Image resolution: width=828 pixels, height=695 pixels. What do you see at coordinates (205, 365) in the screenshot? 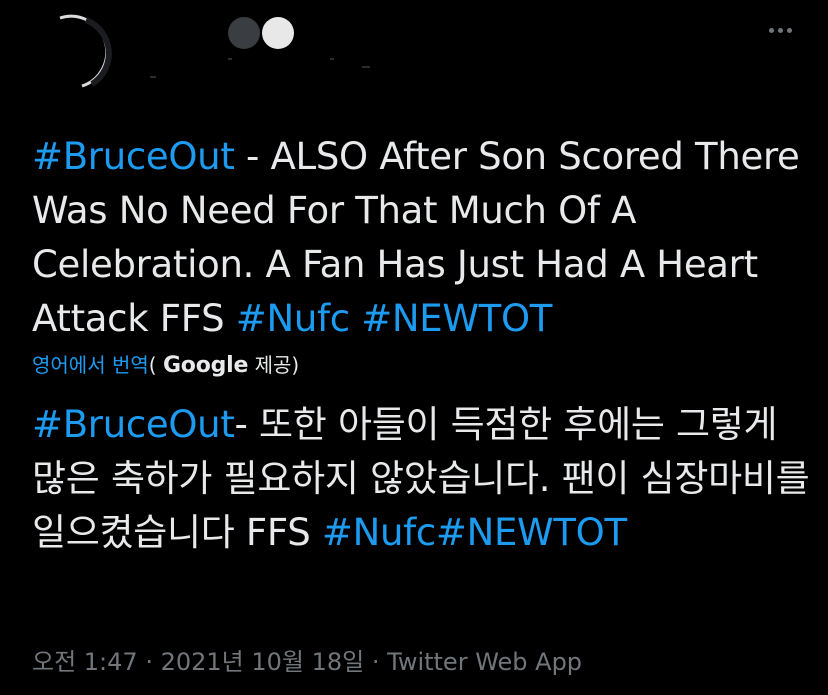
I see `google-logo: Google` at bounding box center [205, 365].